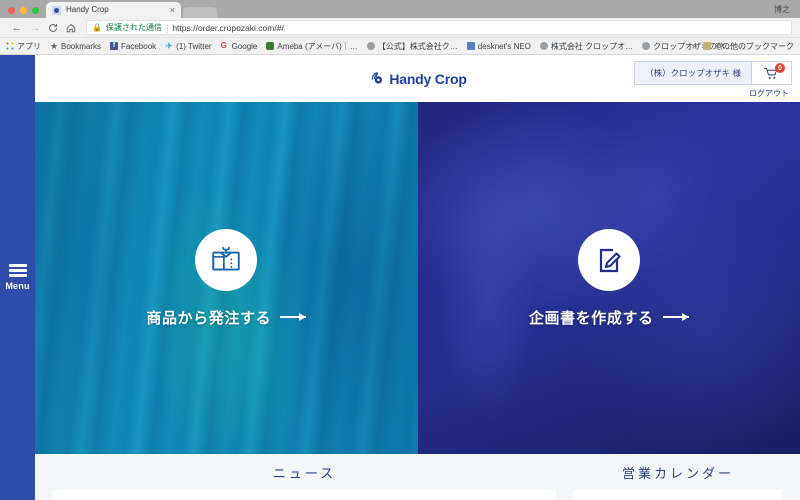 The image size is (800, 500). Describe the element at coordinates (17, 28) in the screenshot. I see `back-icon: ←` at that location.